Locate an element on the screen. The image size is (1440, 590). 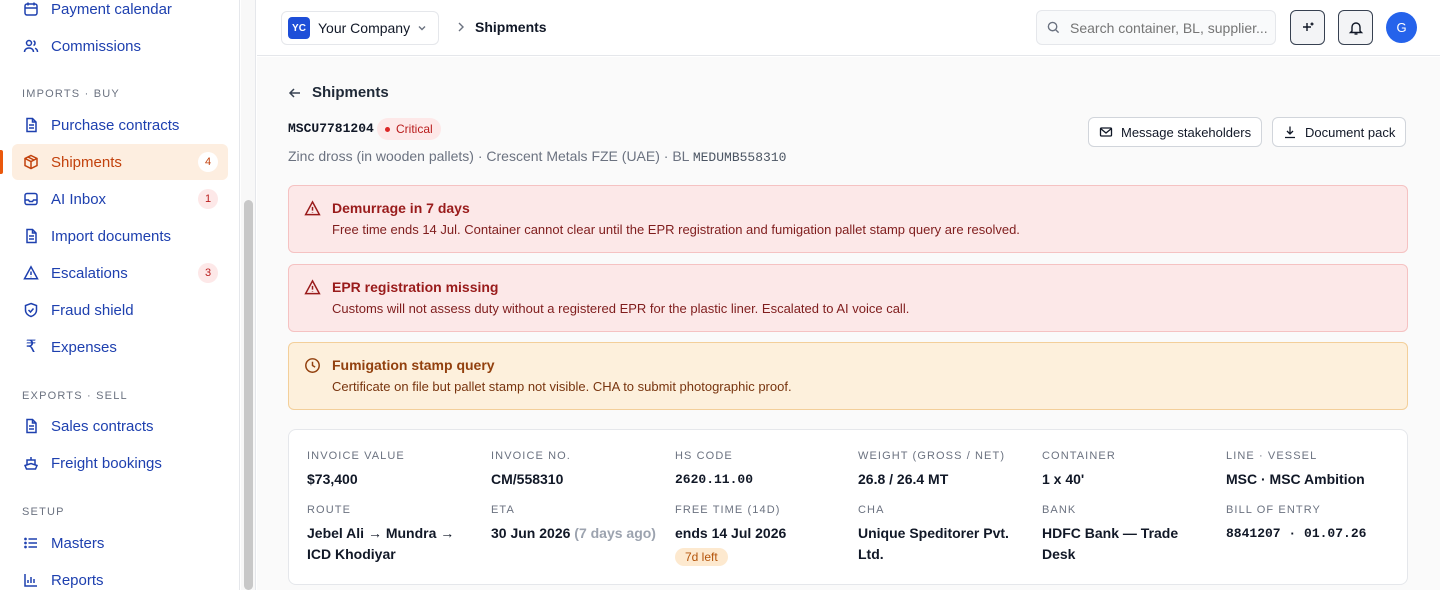
detail-bank: BANK HDFC Bank — Trade Desk is located at coordinates (1127, 534).